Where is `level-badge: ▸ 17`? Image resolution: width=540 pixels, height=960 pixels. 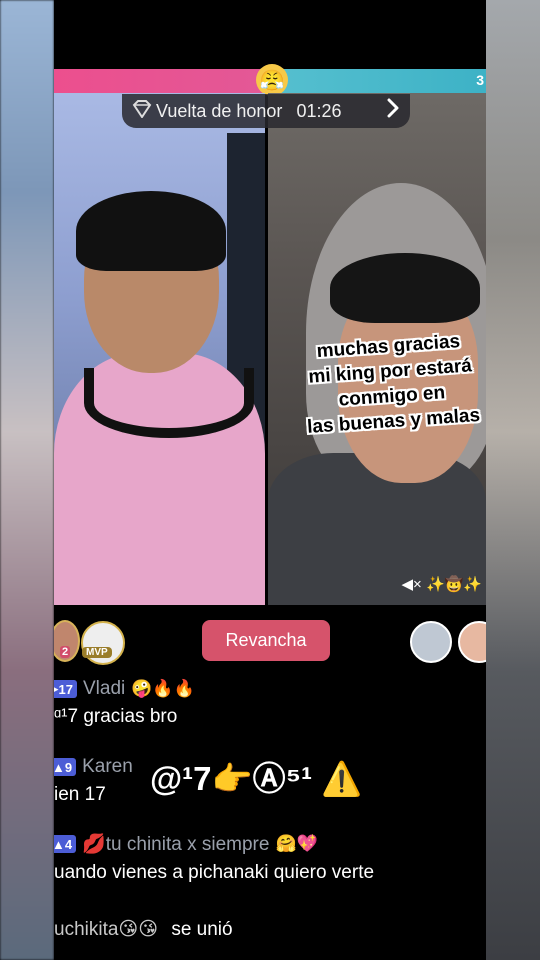
level-badge: ▸ 17 is located at coordinates (65, 689).